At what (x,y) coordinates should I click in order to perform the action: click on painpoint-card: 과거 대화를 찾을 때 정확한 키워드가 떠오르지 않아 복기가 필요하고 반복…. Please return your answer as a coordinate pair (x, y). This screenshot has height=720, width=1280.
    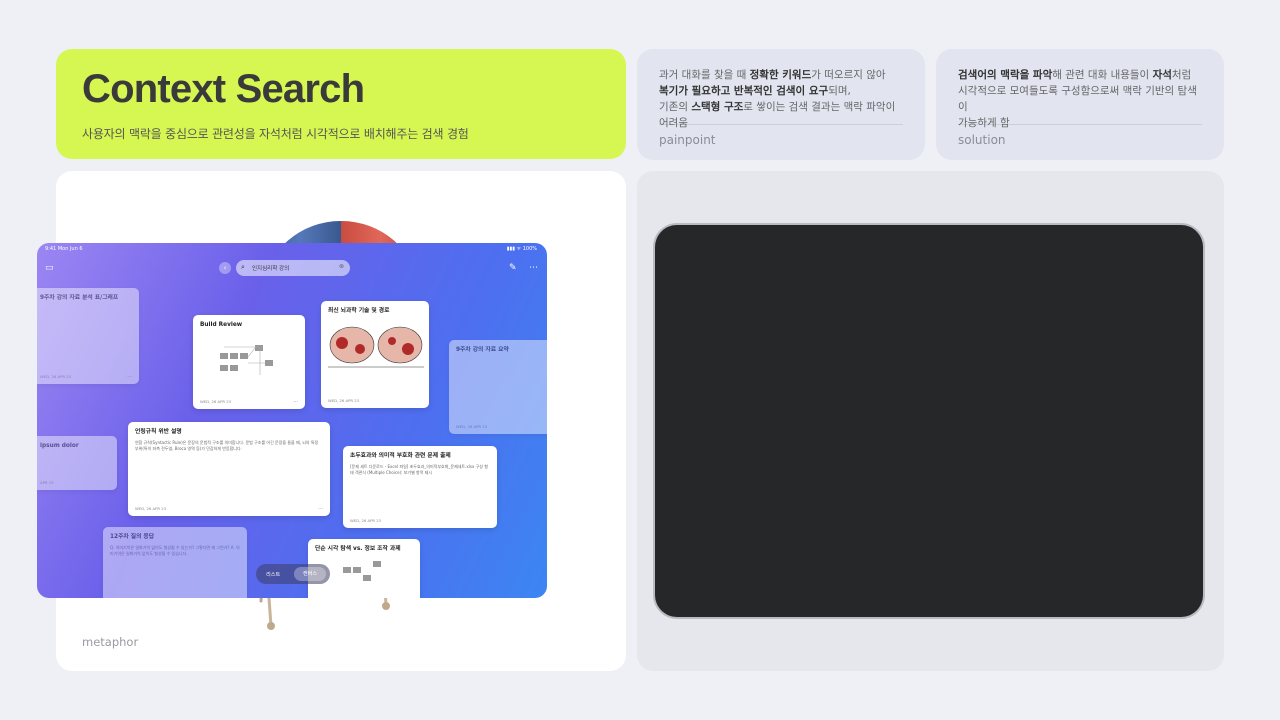
    Looking at the image, I should click on (781, 104).